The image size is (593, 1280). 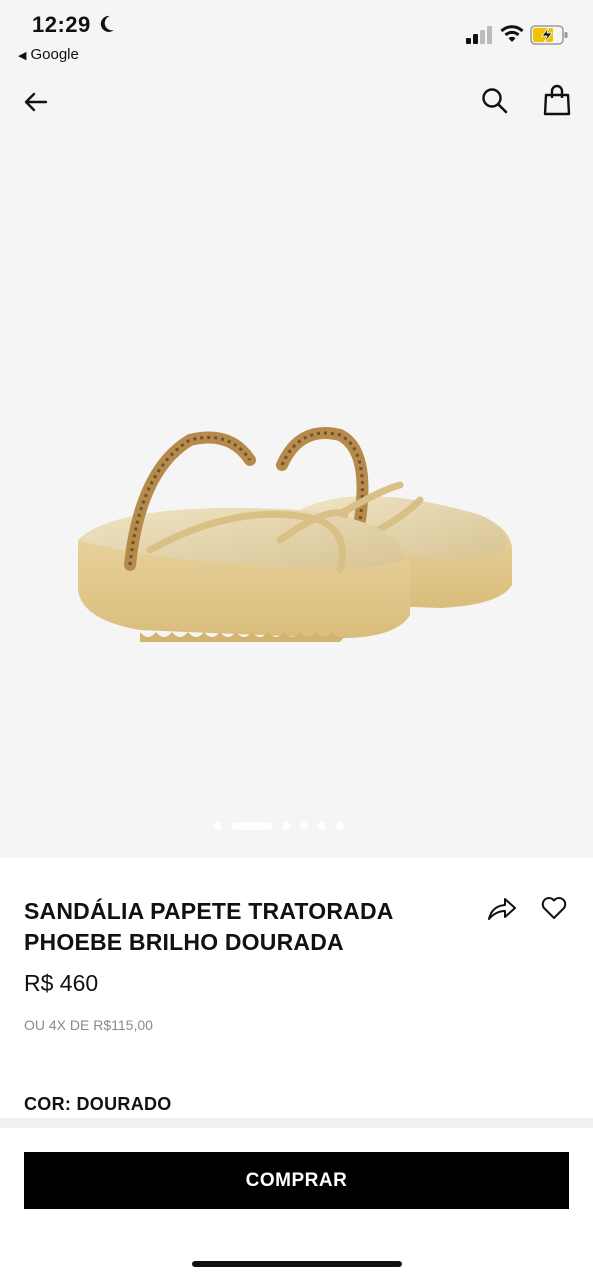 What do you see at coordinates (296, 1180) in the screenshot?
I see `buy-button: COMPRAR` at bounding box center [296, 1180].